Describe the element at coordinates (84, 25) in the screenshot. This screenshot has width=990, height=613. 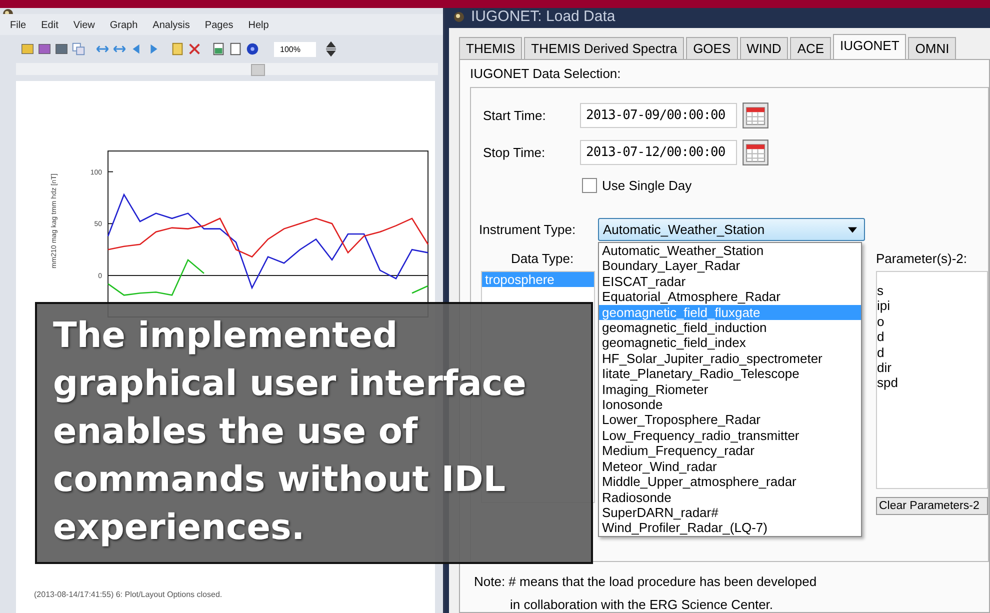
I see `menu-item: View` at that location.